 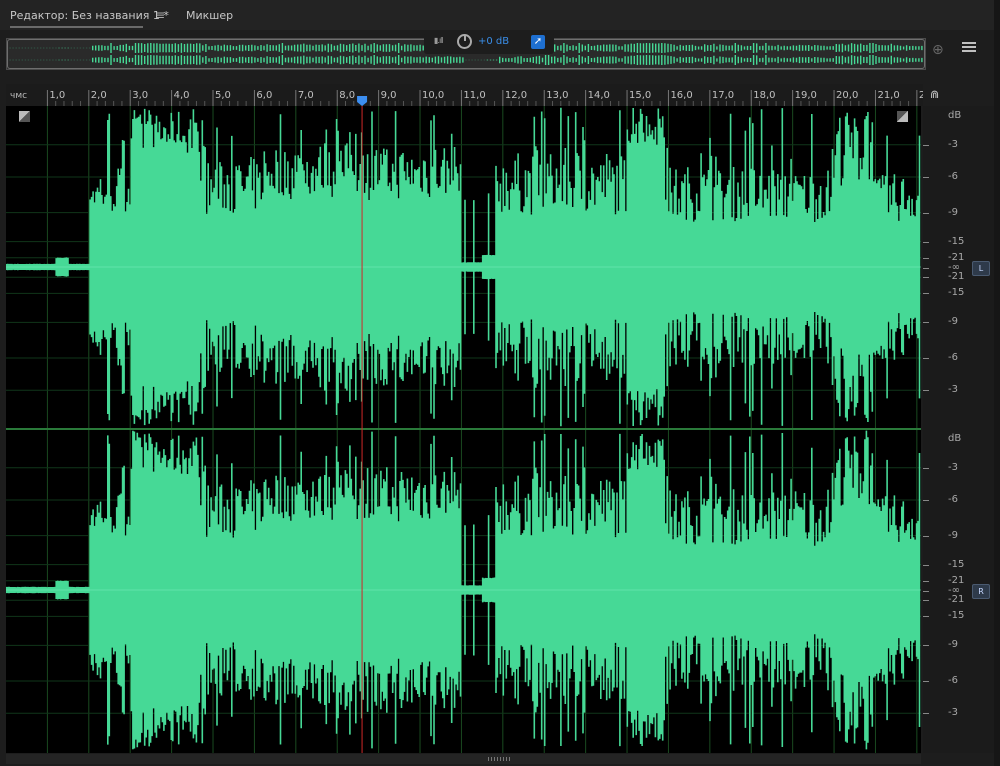 I want to click on tab-editor: Редактор: Без названия 1 *, so click(x=89, y=15).